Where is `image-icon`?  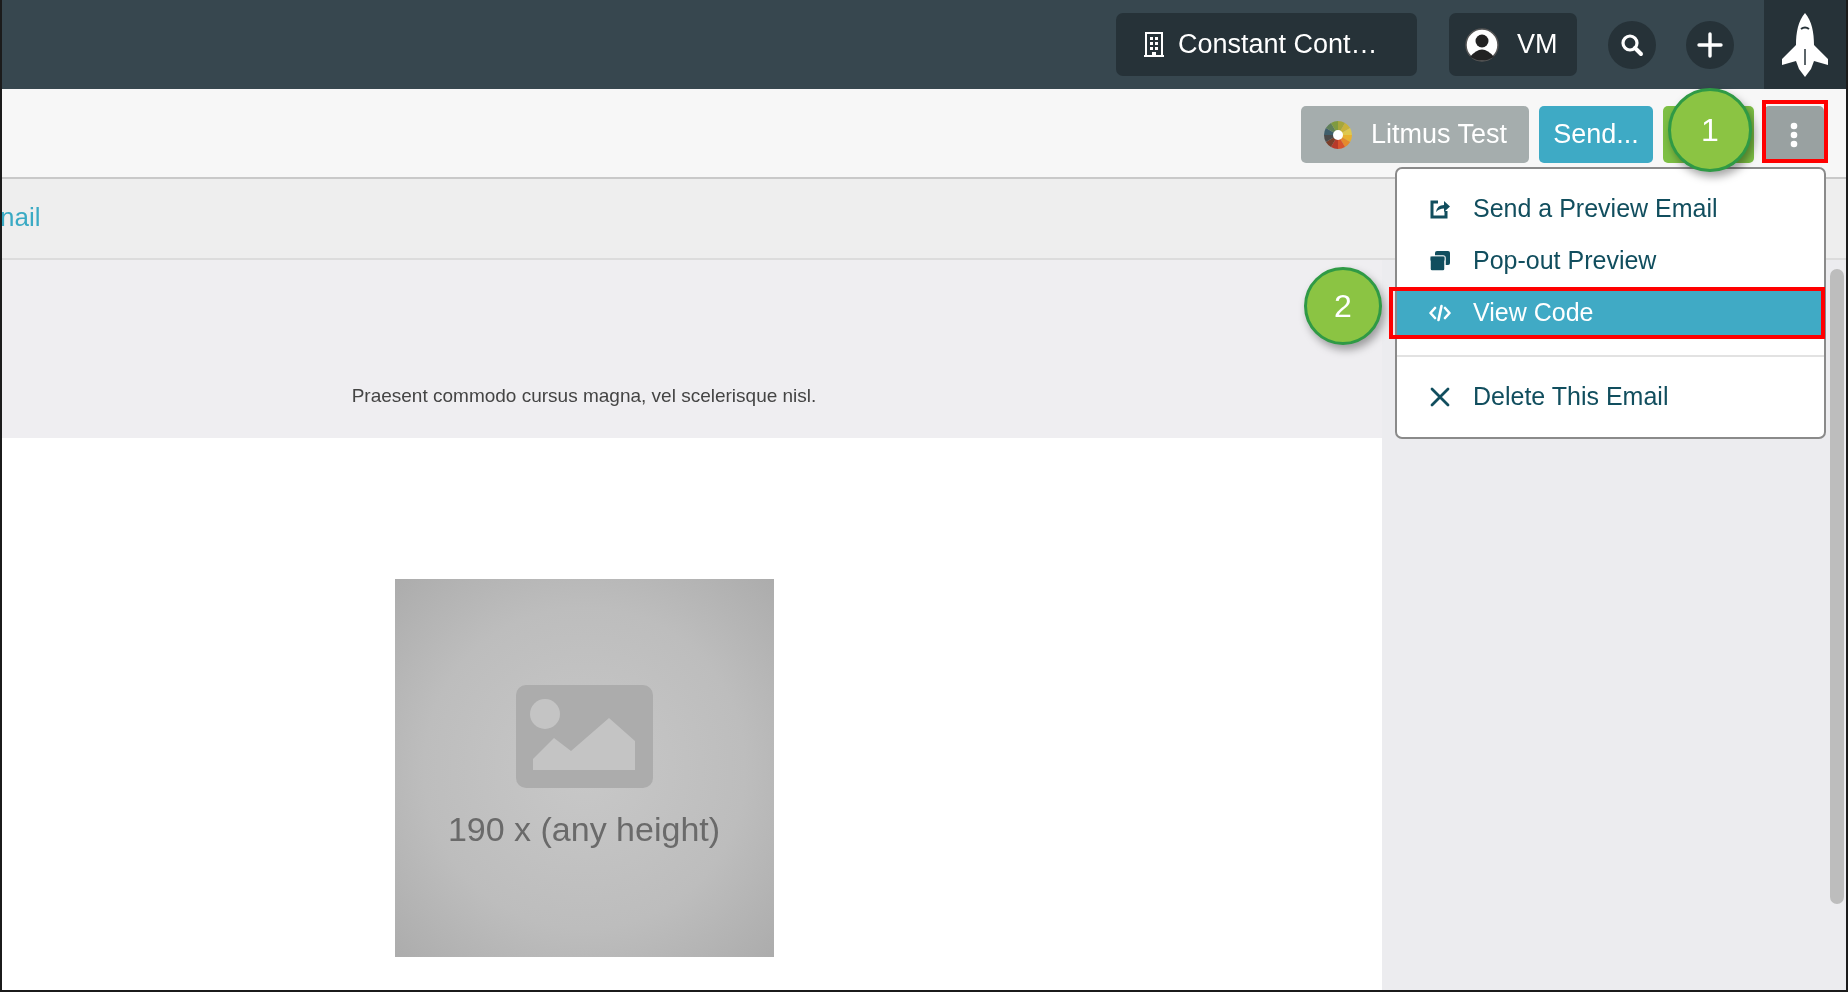
image-icon is located at coordinates (584, 736).